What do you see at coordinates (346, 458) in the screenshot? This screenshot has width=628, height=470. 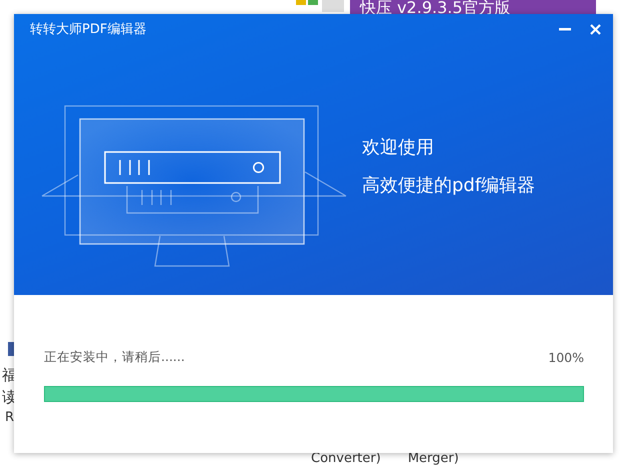 I see `desktop-text: Converter)` at bounding box center [346, 458].